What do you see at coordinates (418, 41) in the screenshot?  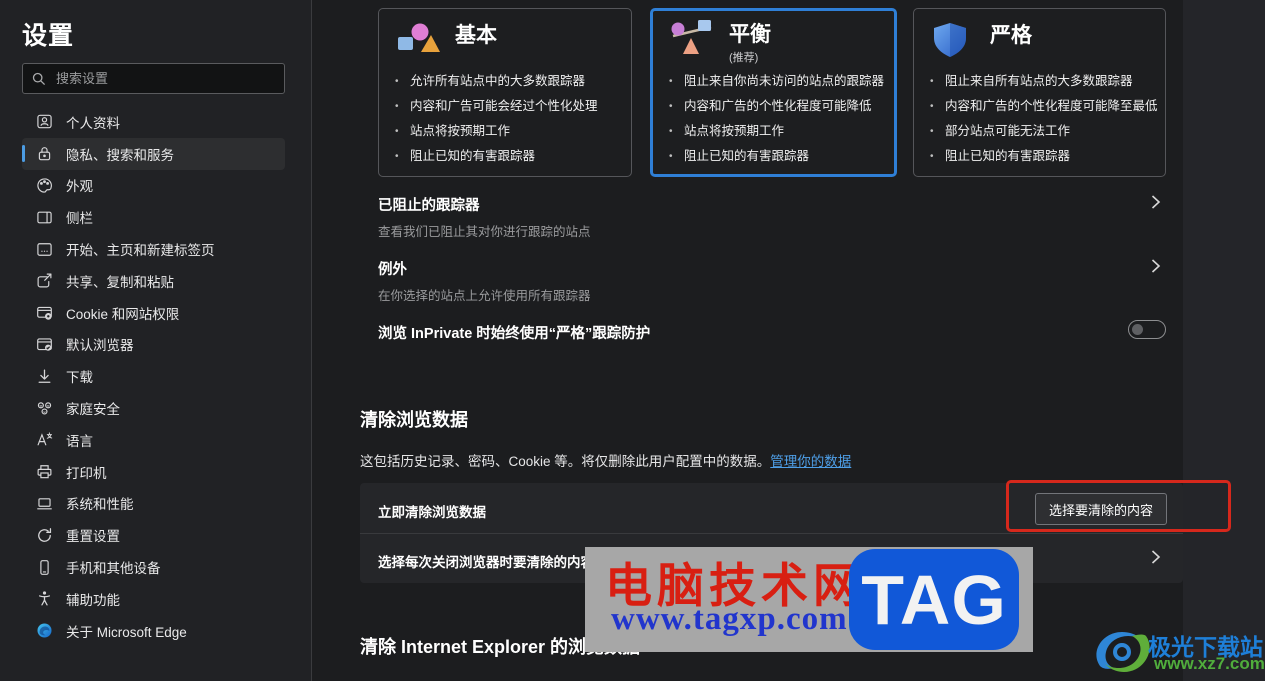 I see `shapes-icon` at bounding box center [418, 41].